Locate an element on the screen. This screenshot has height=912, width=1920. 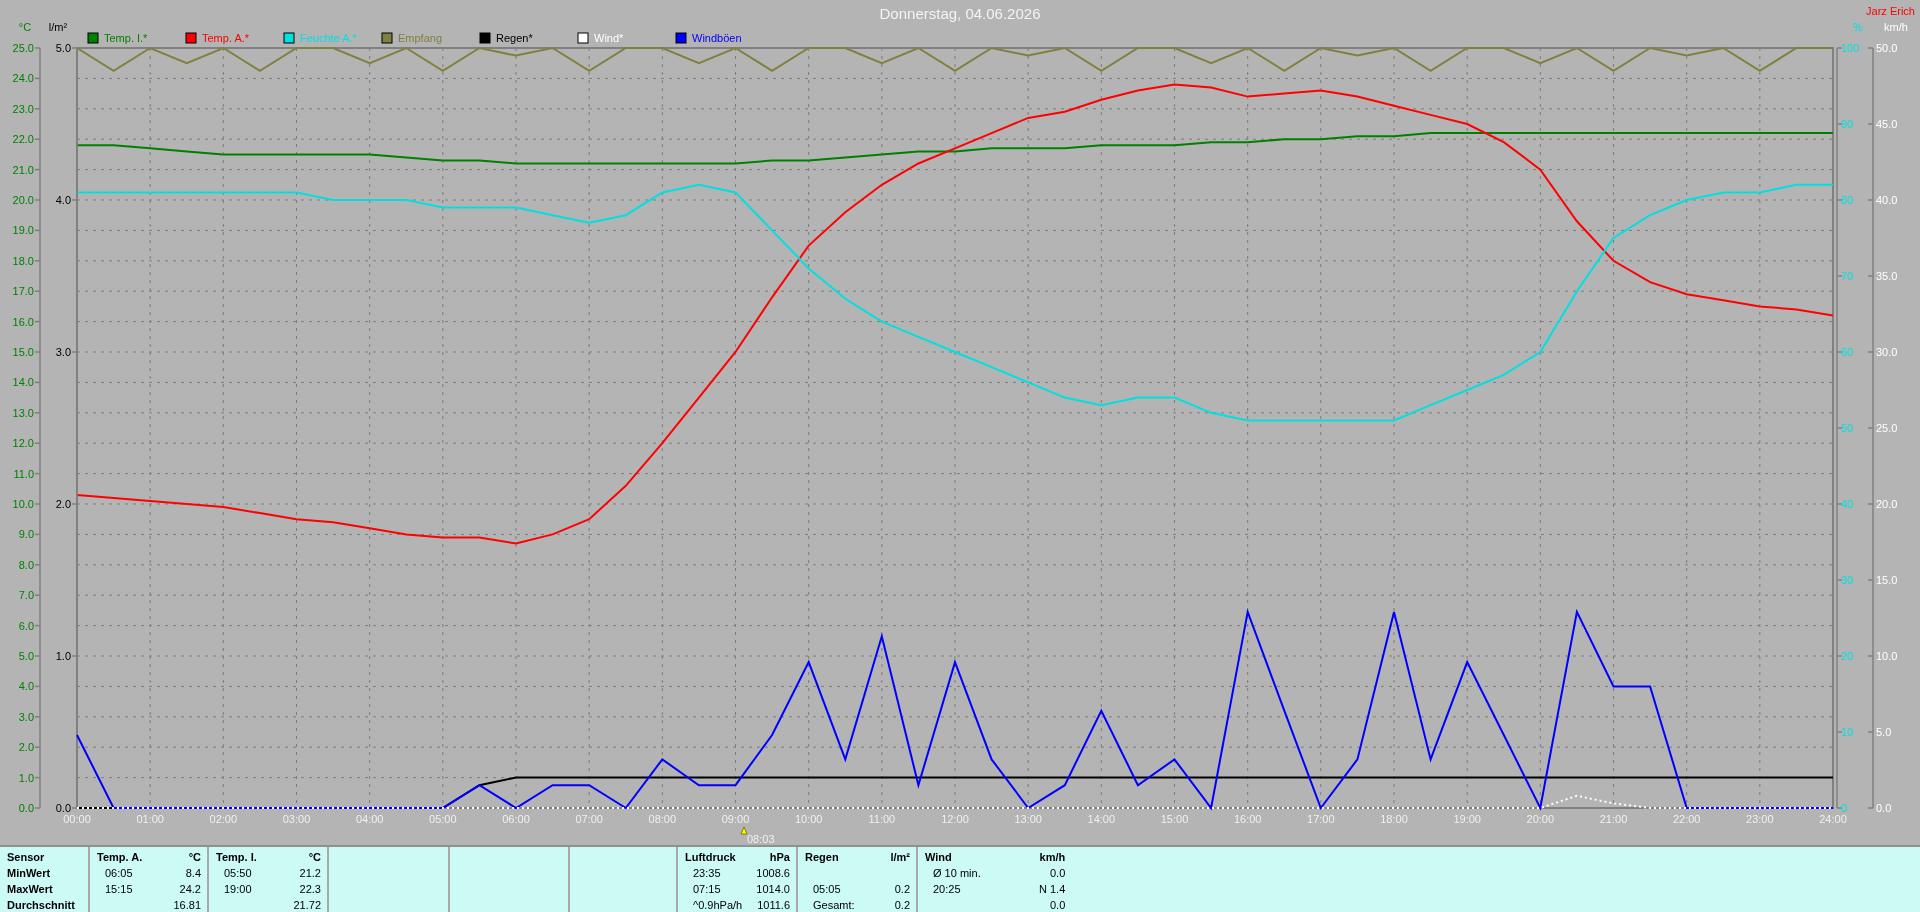
axis-tick-label: 19:00 is located at coordinates (1467, 819).